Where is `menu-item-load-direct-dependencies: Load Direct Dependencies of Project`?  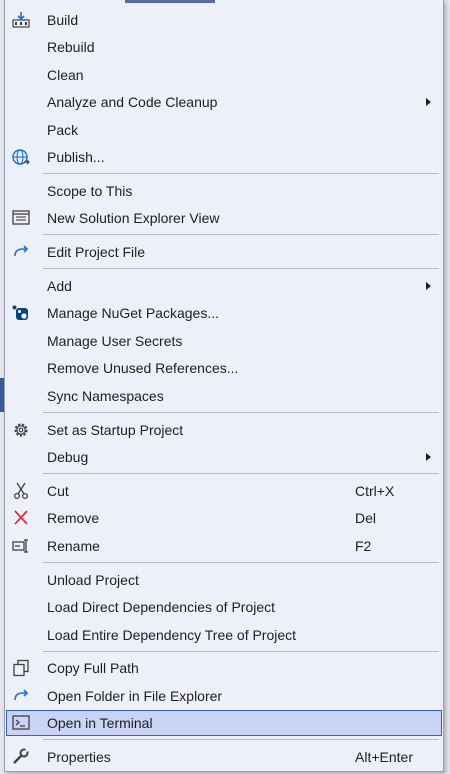 menu-item-load-direct-dependencies: Load Direct Dependencies of Project is located at coordinates (224, 607).